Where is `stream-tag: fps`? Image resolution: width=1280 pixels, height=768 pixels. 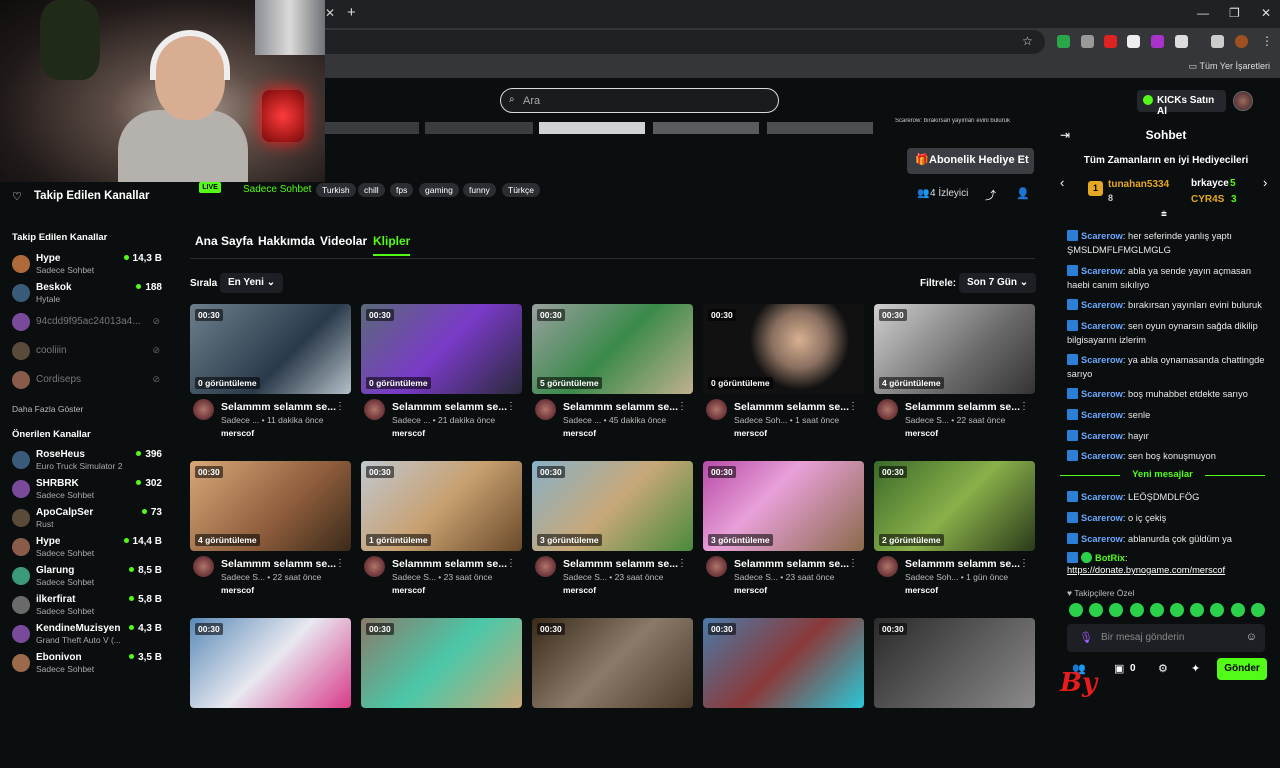
stream-tag: fps is located at coordinates (402, 190).